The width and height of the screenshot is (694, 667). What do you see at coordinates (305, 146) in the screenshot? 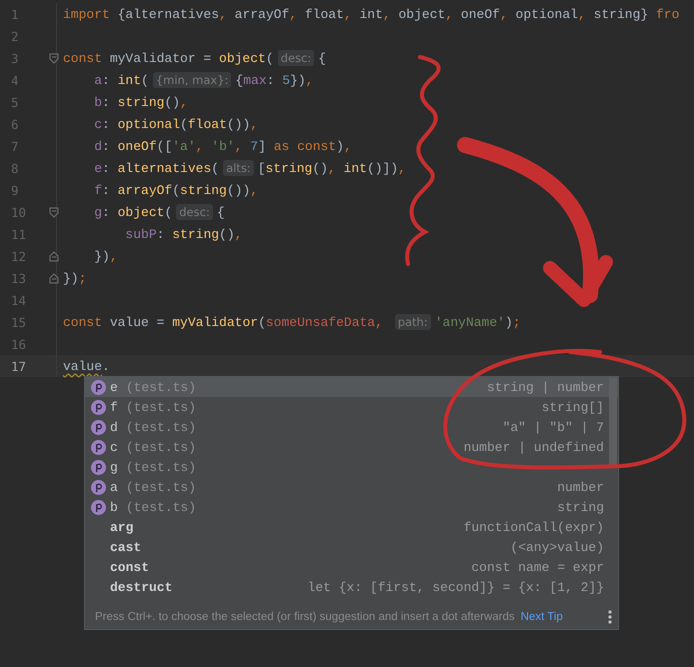
I see `code-token: as const` at bounding box center [305, 146].